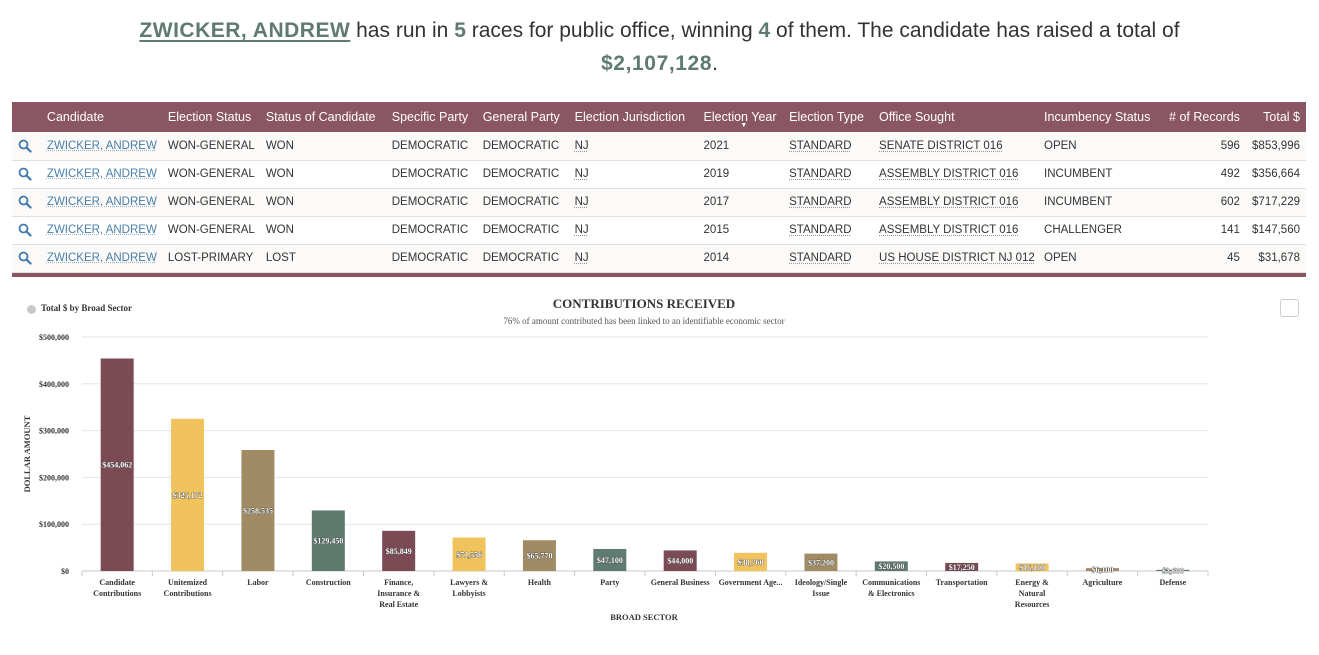  I want to click on header-action, so click(26, 117).